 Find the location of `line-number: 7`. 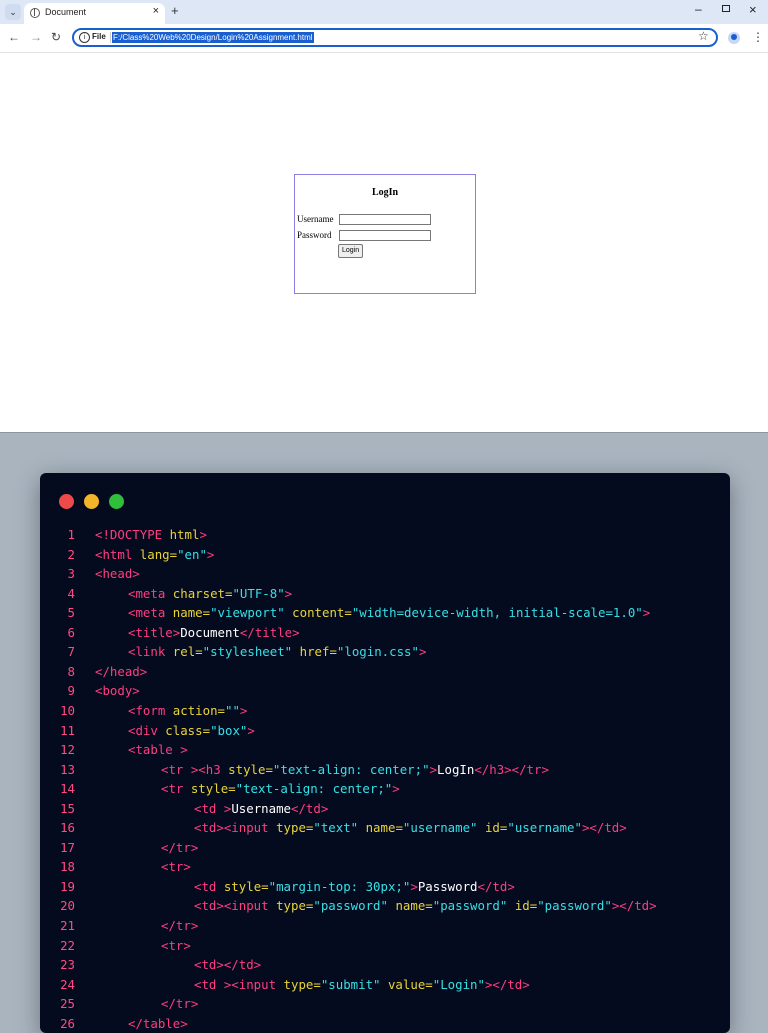

line-number: 7 is located at coordinates (71, 652).